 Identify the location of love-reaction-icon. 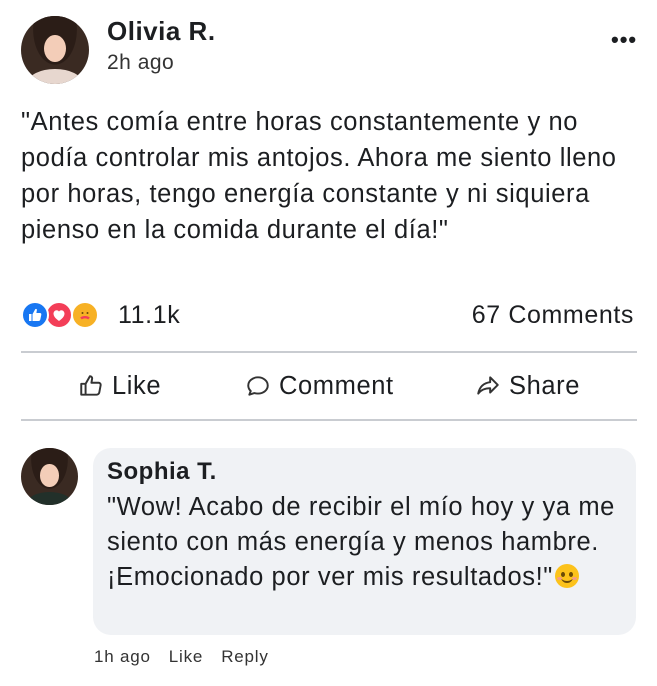
(59, 315).